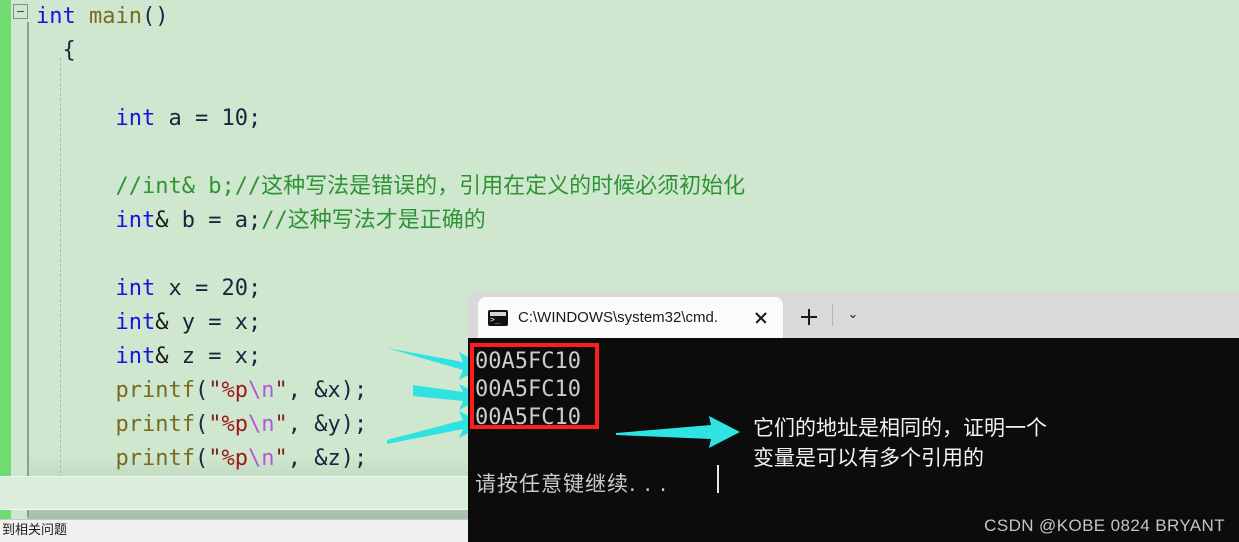 The height and width of the screenshot is (542, 1239). What do you see at coordinates (678, 432) in the screenshot?
I see `annotation-arrow-to-note` at bounding box center [678, 432].